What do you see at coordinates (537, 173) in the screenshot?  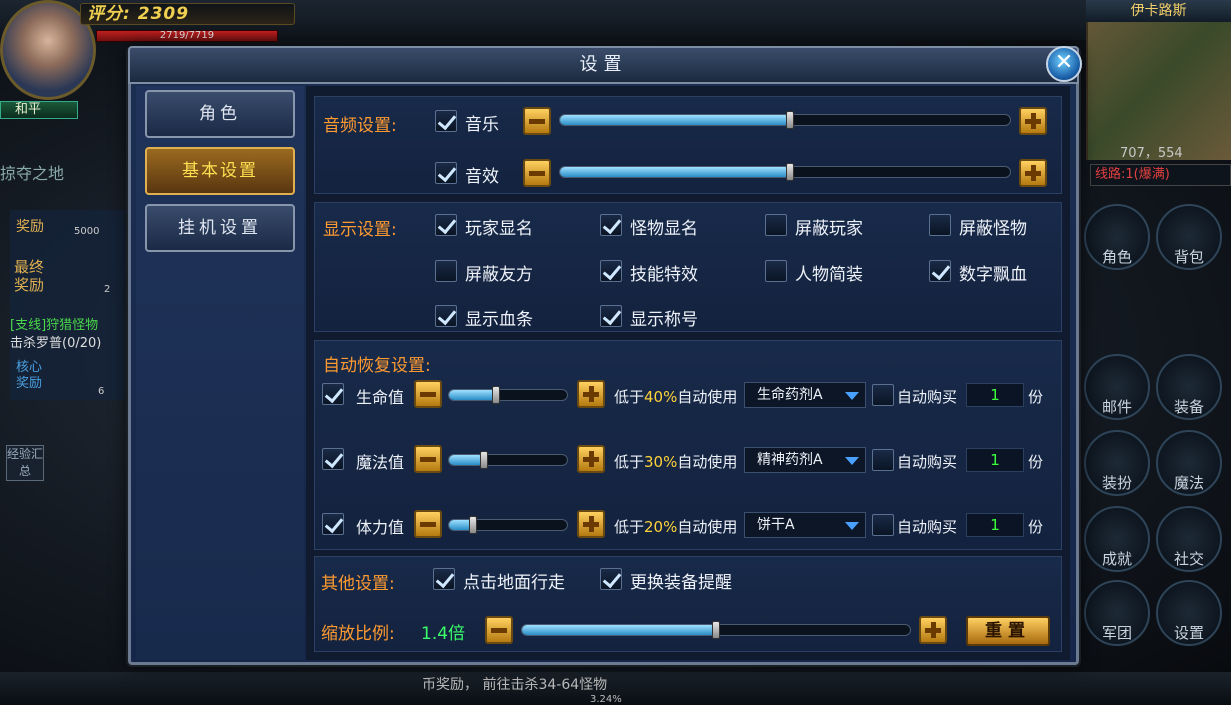 I see `sfx-decrease-button` at bounding box center [537, 173].